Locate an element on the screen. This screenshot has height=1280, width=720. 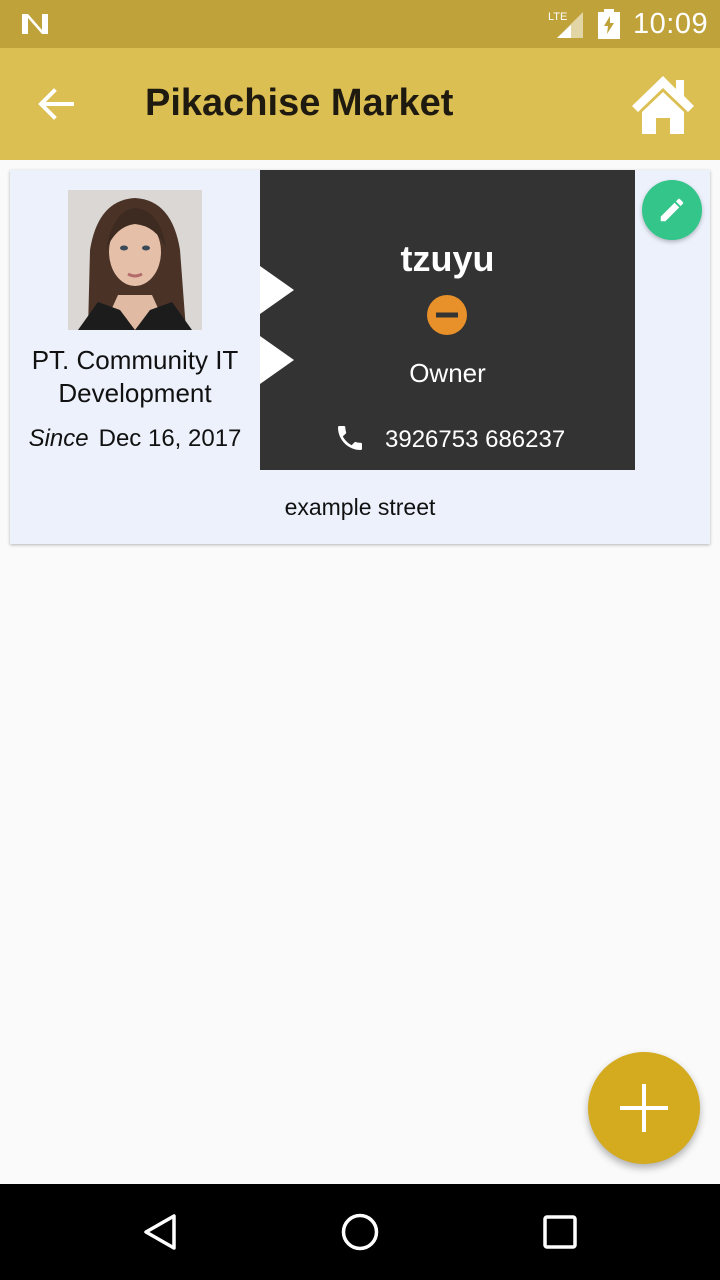
arrow-back-icon is located at coordinates (56, 104).